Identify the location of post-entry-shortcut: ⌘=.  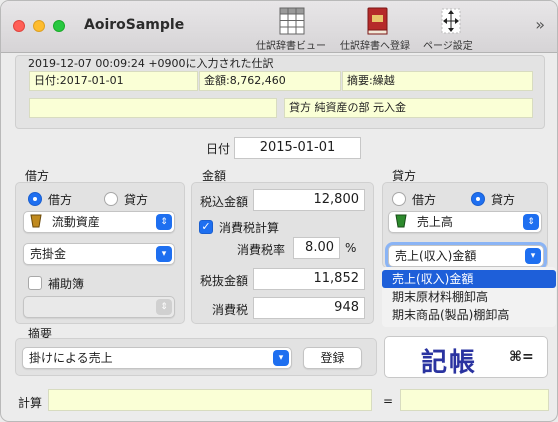
(521, 357).